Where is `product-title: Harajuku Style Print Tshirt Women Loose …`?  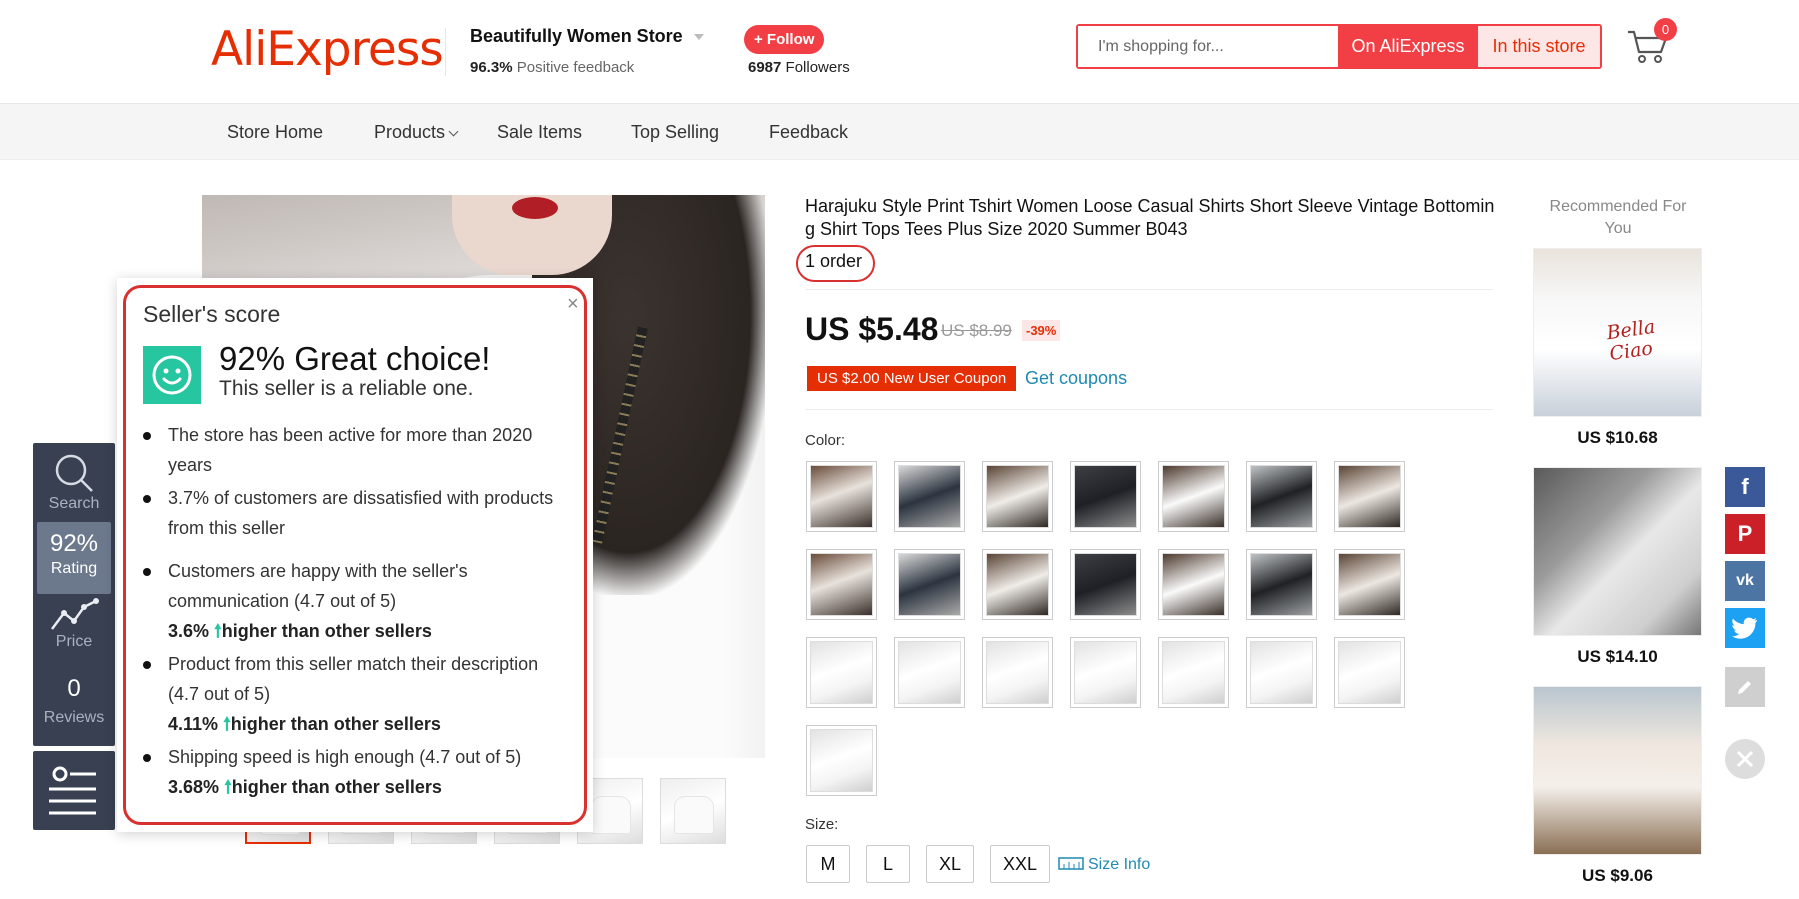 product-title: Harajuku Style Print Tshirt Women Loose … is located at coordinates (1150, 217).